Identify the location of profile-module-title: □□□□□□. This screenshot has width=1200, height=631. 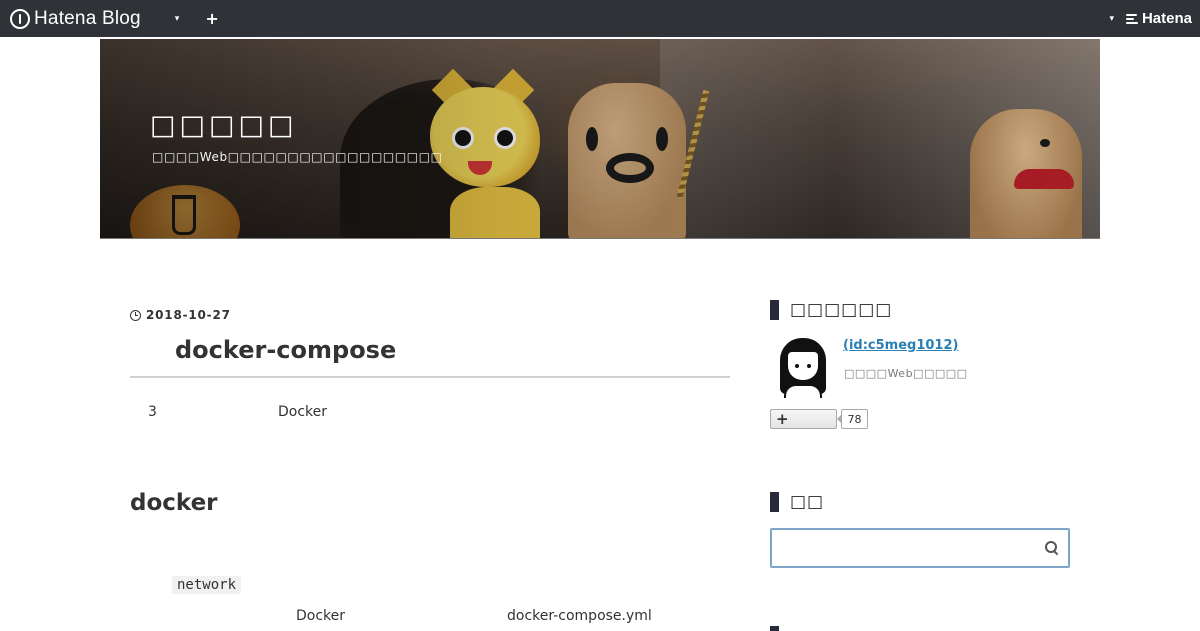
(920, 310).